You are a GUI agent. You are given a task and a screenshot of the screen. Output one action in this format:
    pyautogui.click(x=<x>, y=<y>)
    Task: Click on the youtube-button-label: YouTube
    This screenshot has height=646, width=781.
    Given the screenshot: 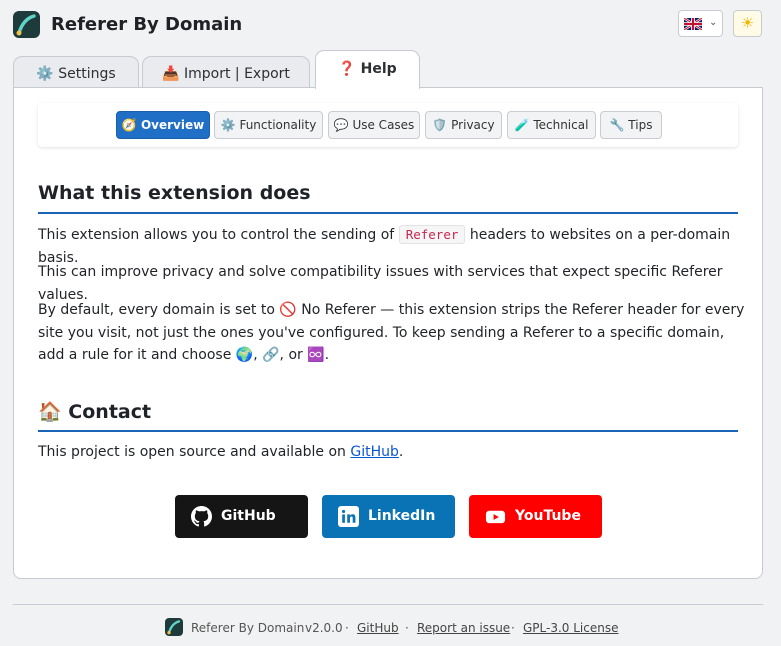 What is the action you would take?
    pyautogui.click(x=548, y=516)
    